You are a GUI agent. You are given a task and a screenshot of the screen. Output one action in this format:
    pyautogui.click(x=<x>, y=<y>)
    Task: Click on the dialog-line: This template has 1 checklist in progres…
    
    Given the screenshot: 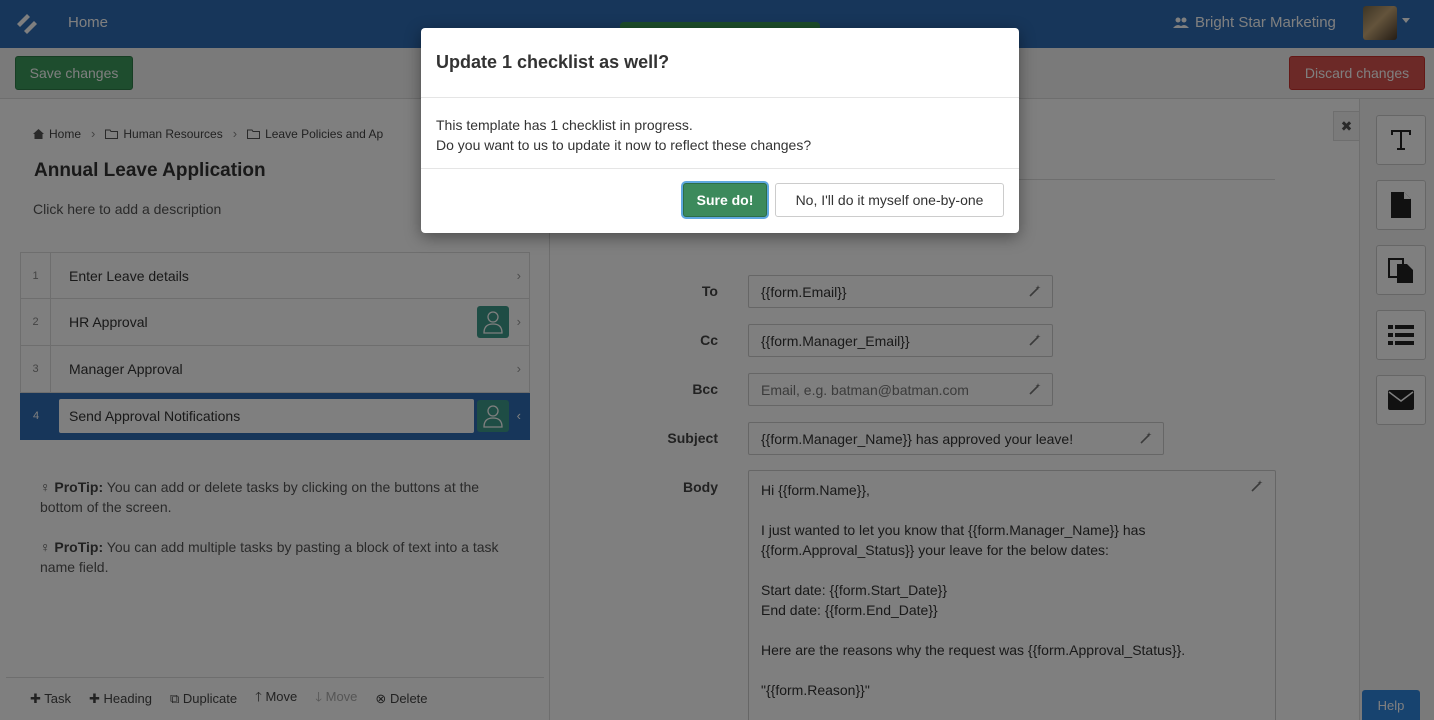 What is the action you would take?
    pyautogui.click(x=564, y=125)
    